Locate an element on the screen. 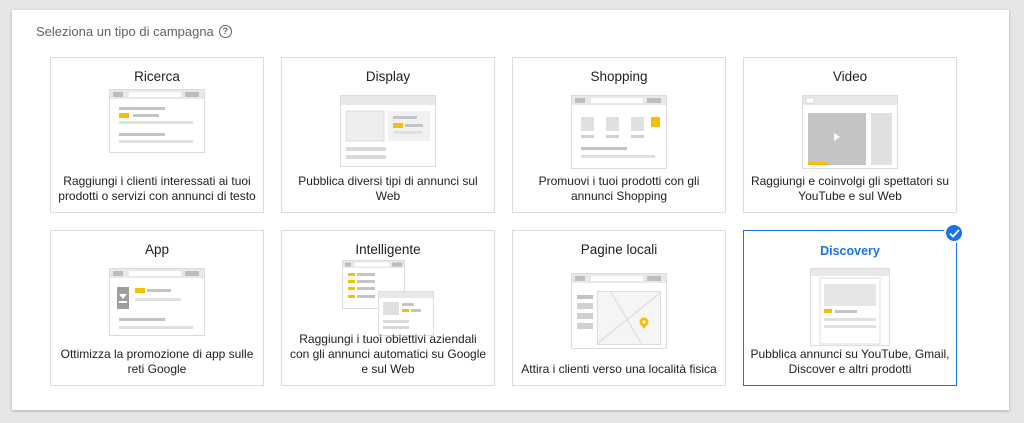 The width and height of the screenshot is (1024, 423). card-description: Pubblica diversi tipi di annunci sul Web is located at coordinates (388, 188).